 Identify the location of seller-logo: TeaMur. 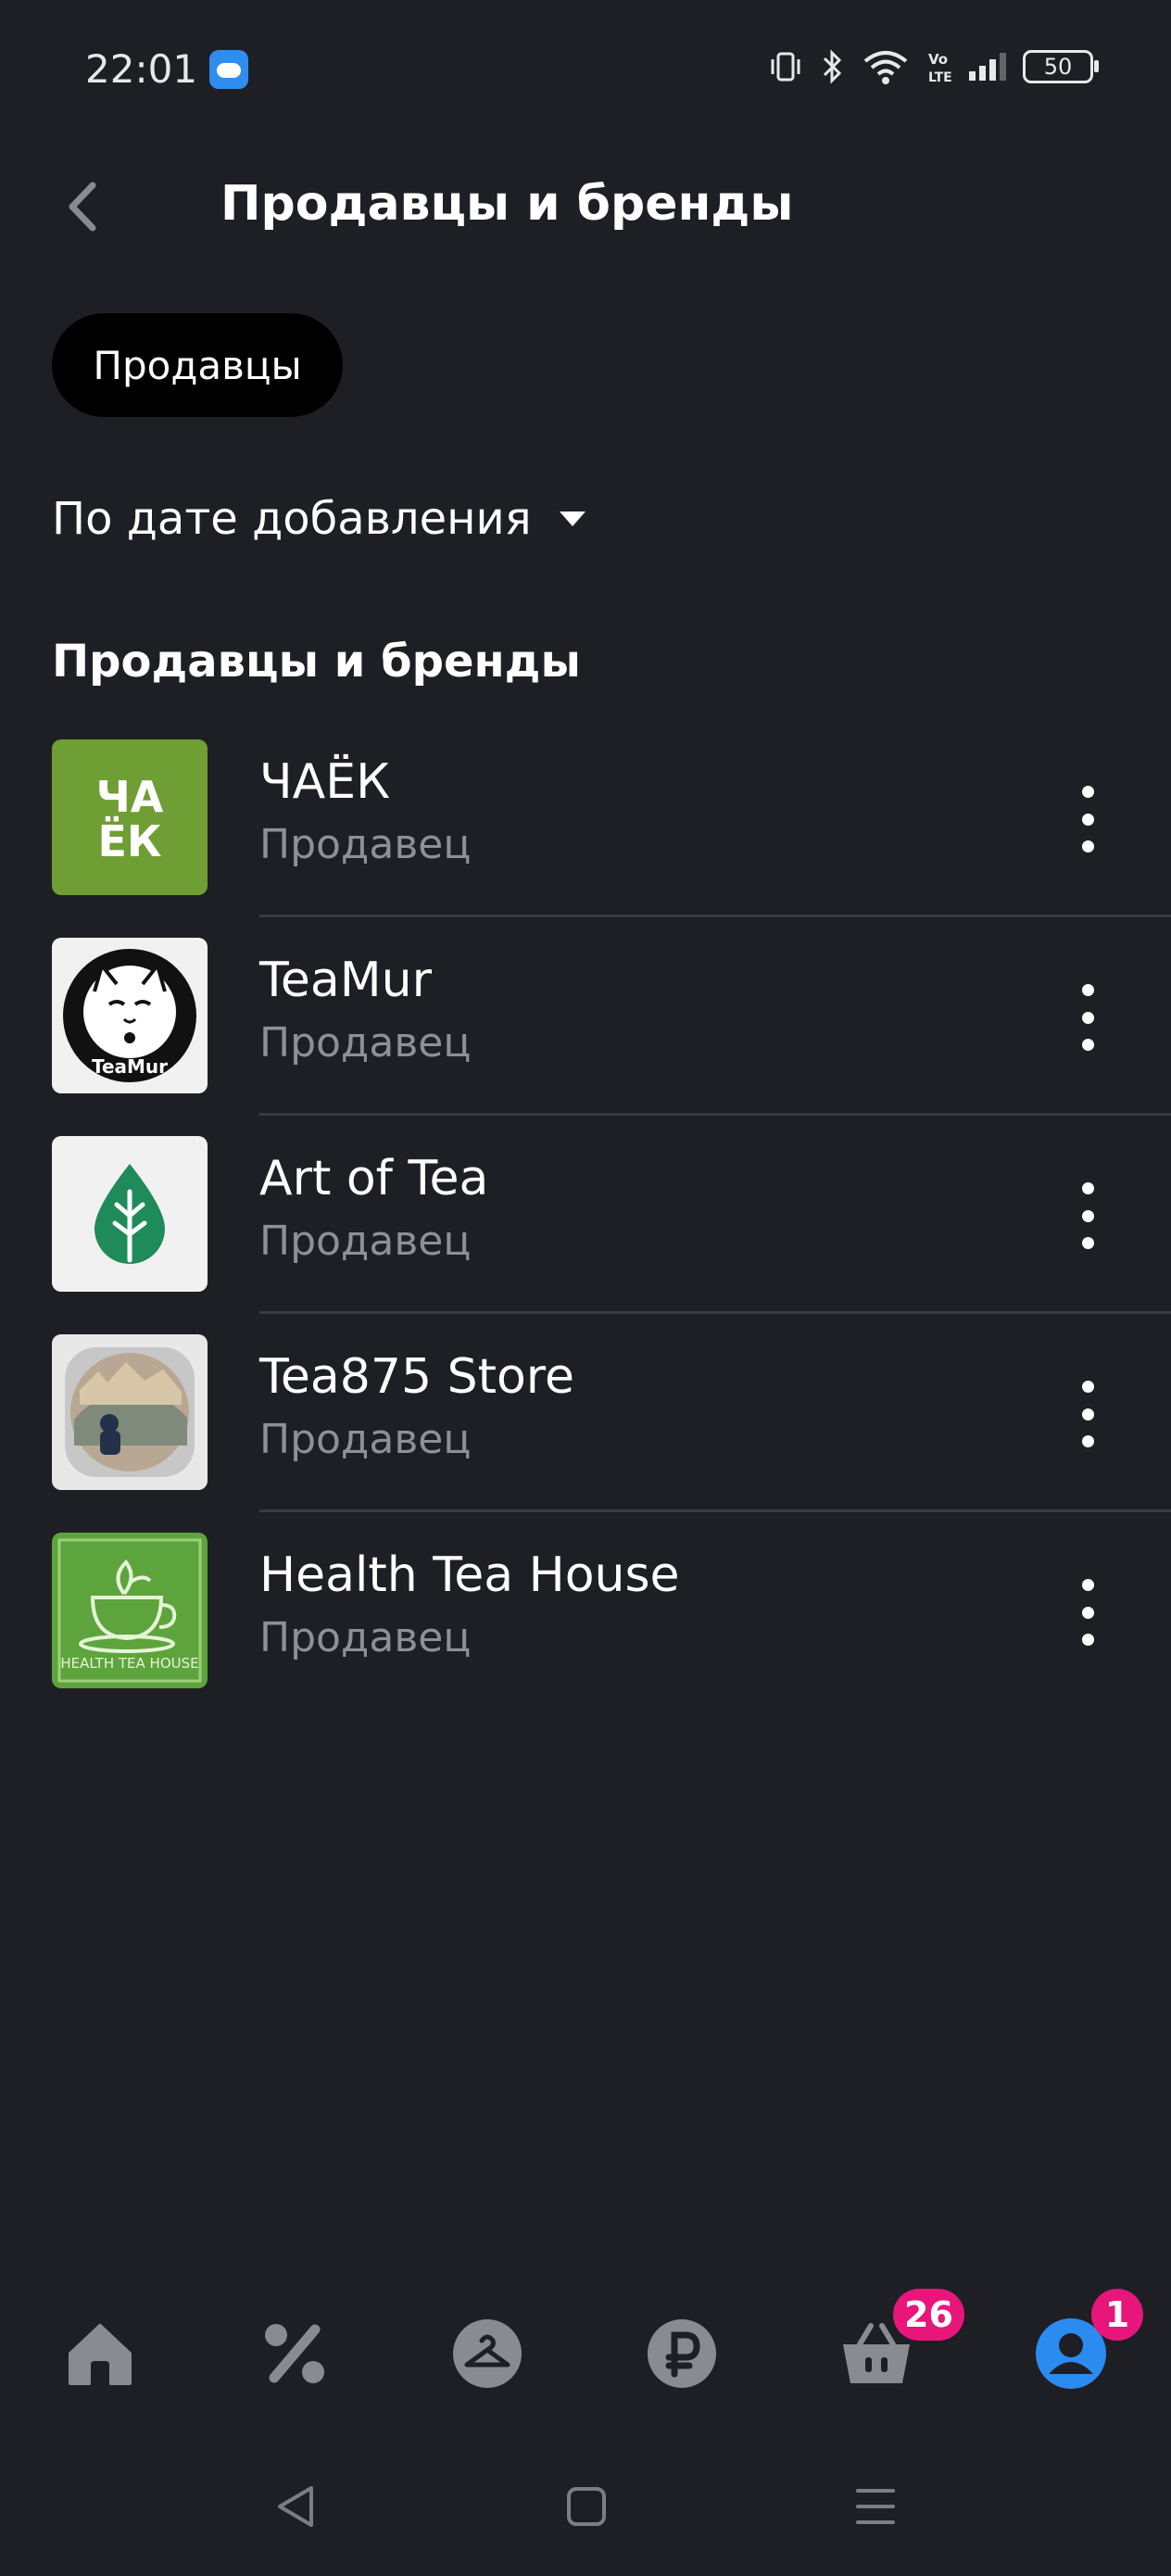
(130, 1015).